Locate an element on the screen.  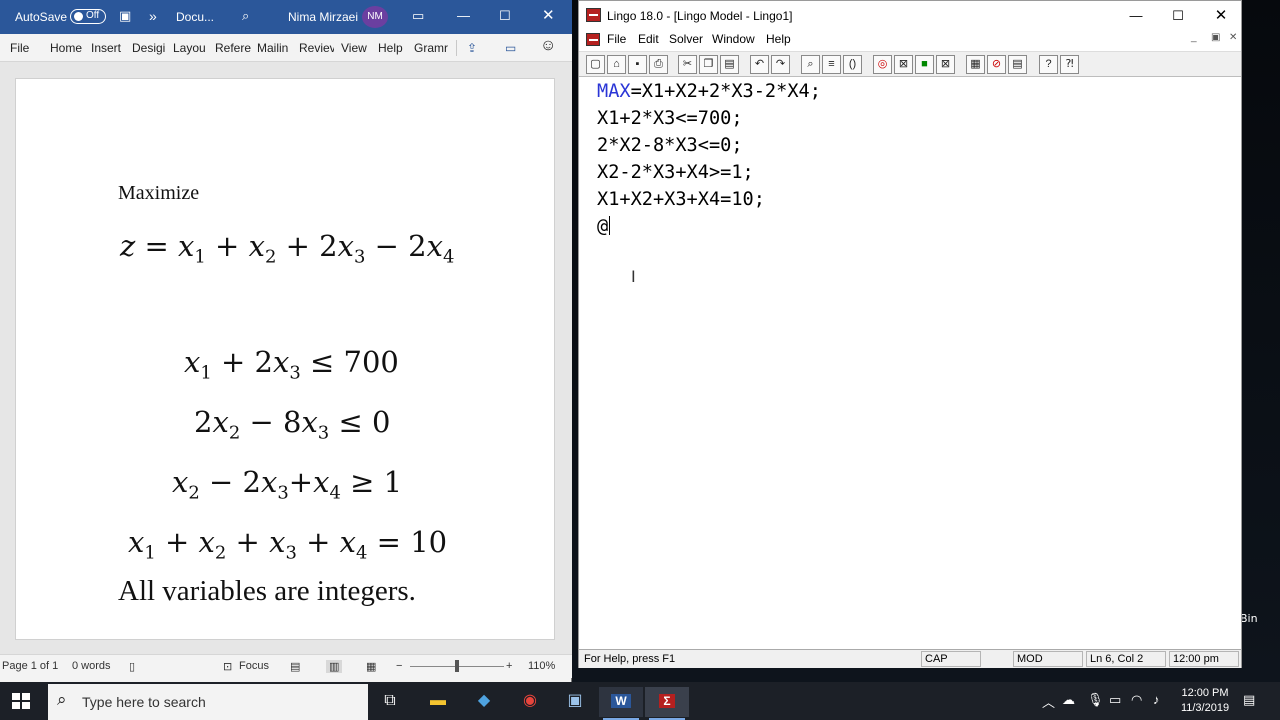
heading-maximize: Maximize is located at coordinates (159, 193).